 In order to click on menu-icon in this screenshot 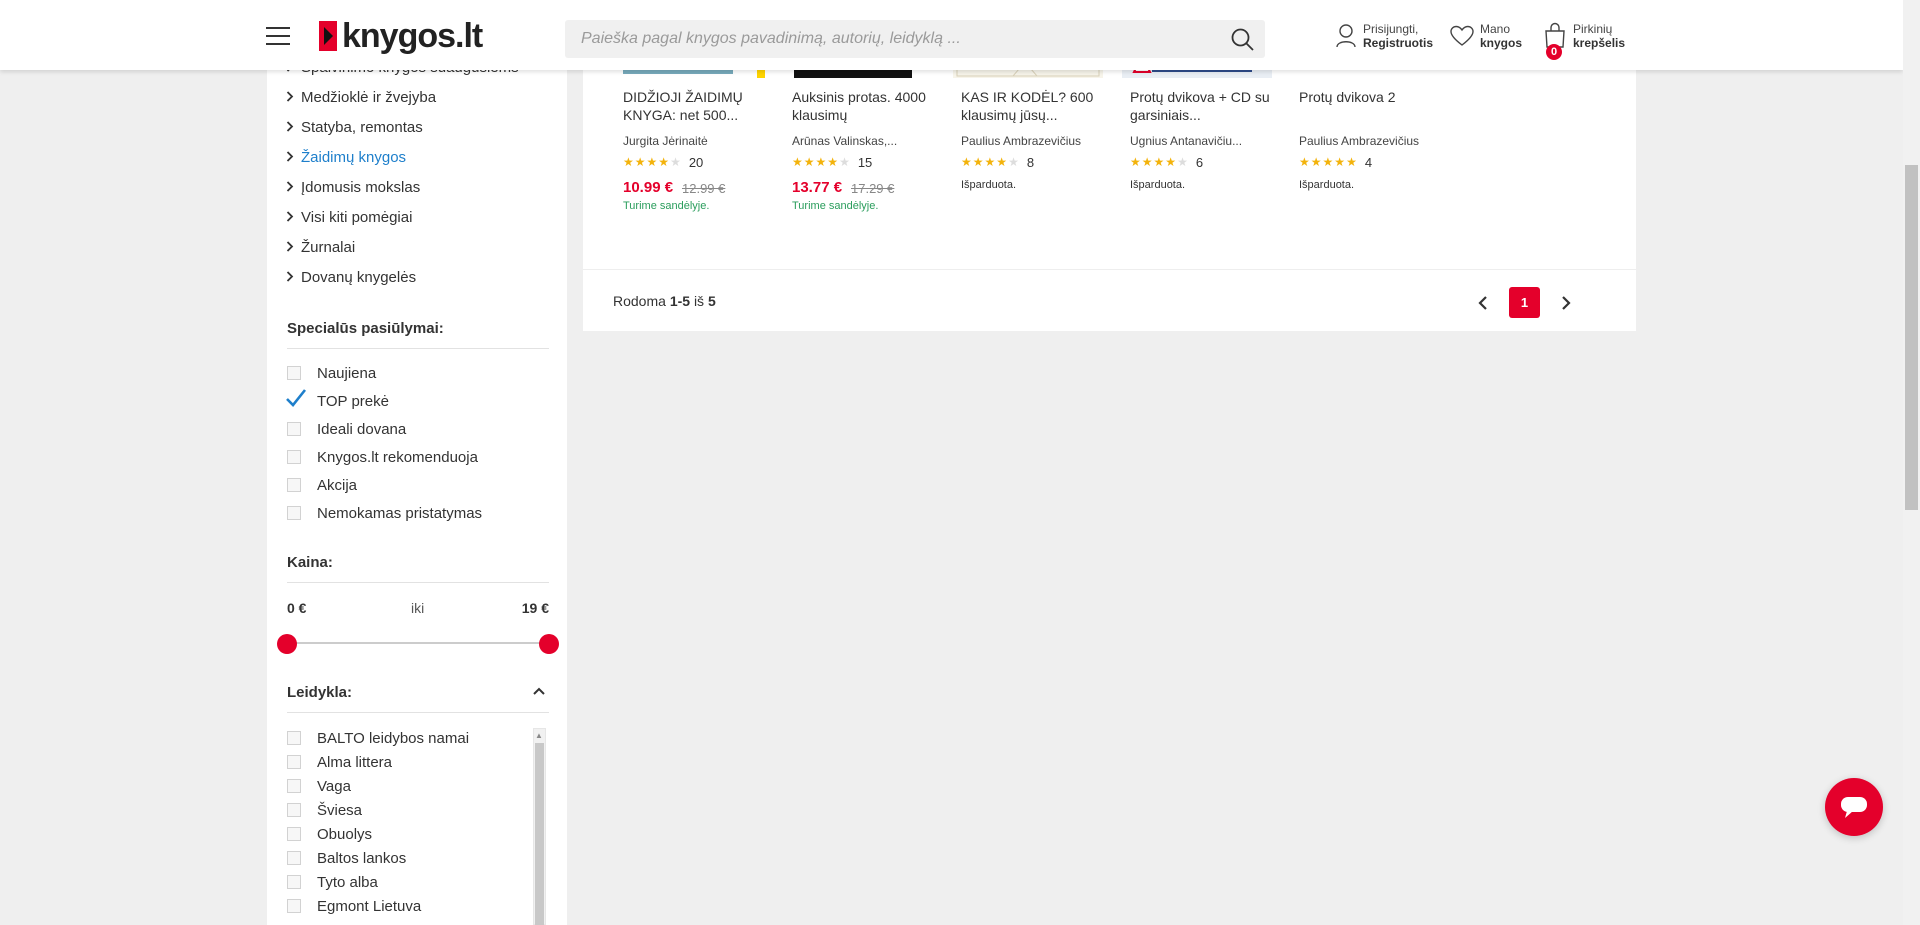, I will do `click(278, 36)`.